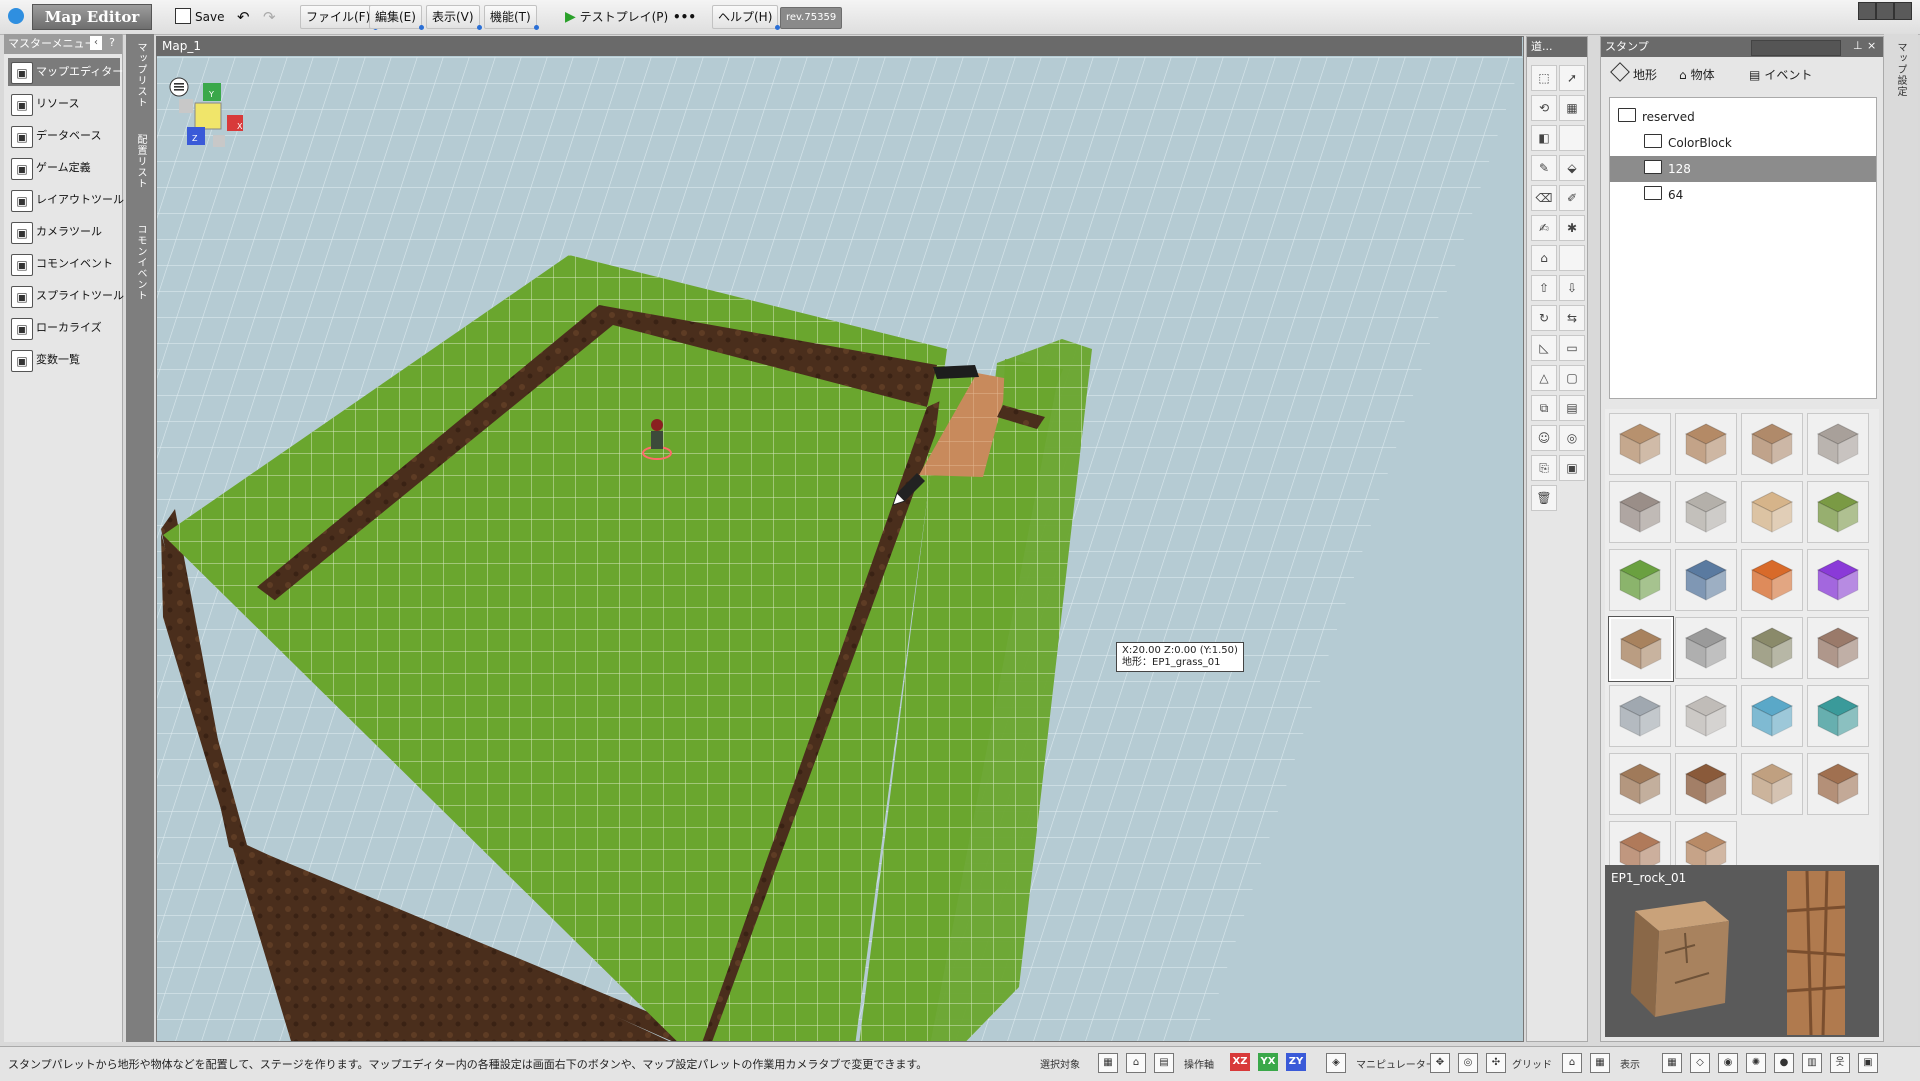  Describe the element at coordinates (1544, 258) in the screenshot. I see `house-place-icon: ⌂` at that location.